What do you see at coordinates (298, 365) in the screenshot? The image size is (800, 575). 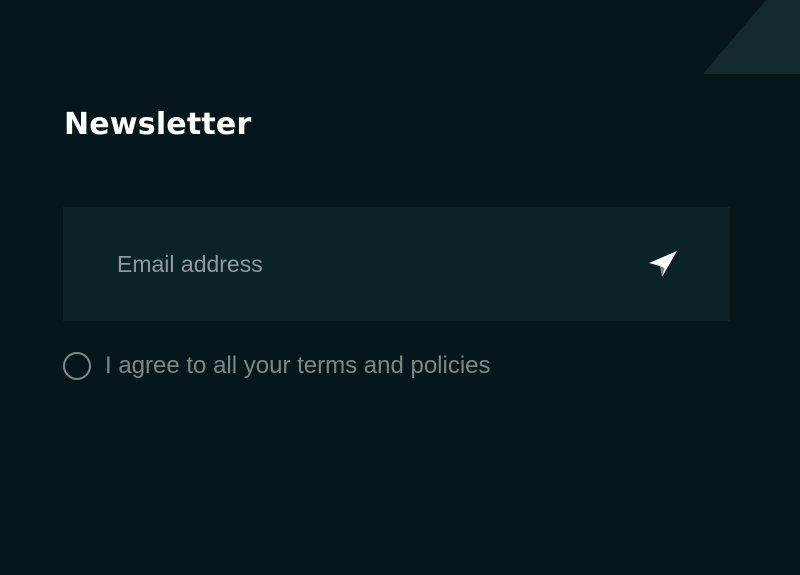 I see `terms-agree-label: I agree to all your terms and policies` at bounding box center [298, 365].